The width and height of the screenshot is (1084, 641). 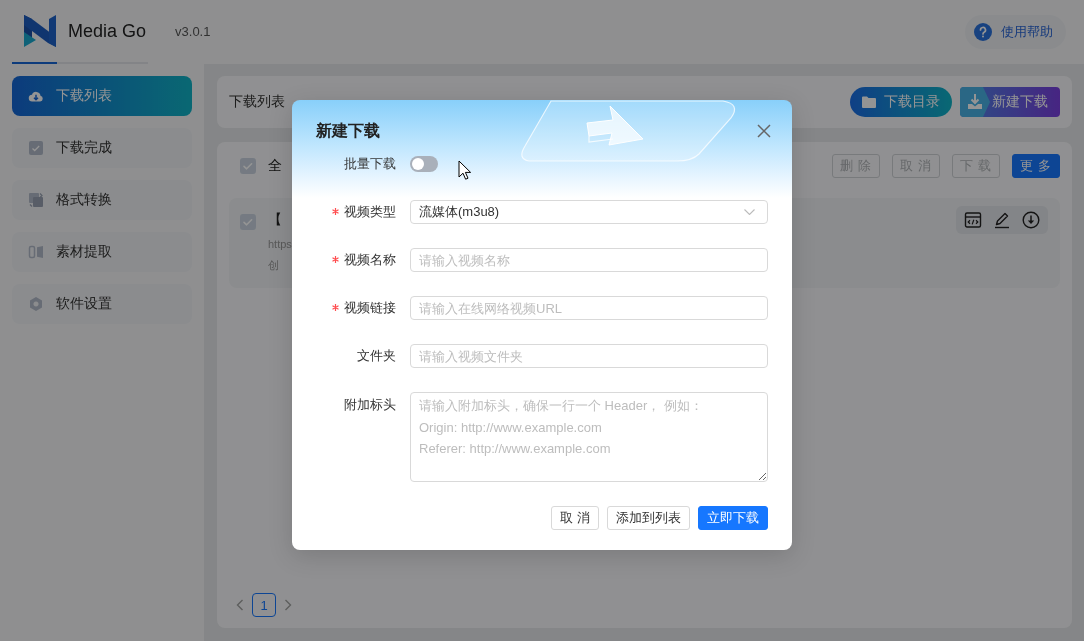 I want to click on code-window-icon, so click(x=973, y=220).